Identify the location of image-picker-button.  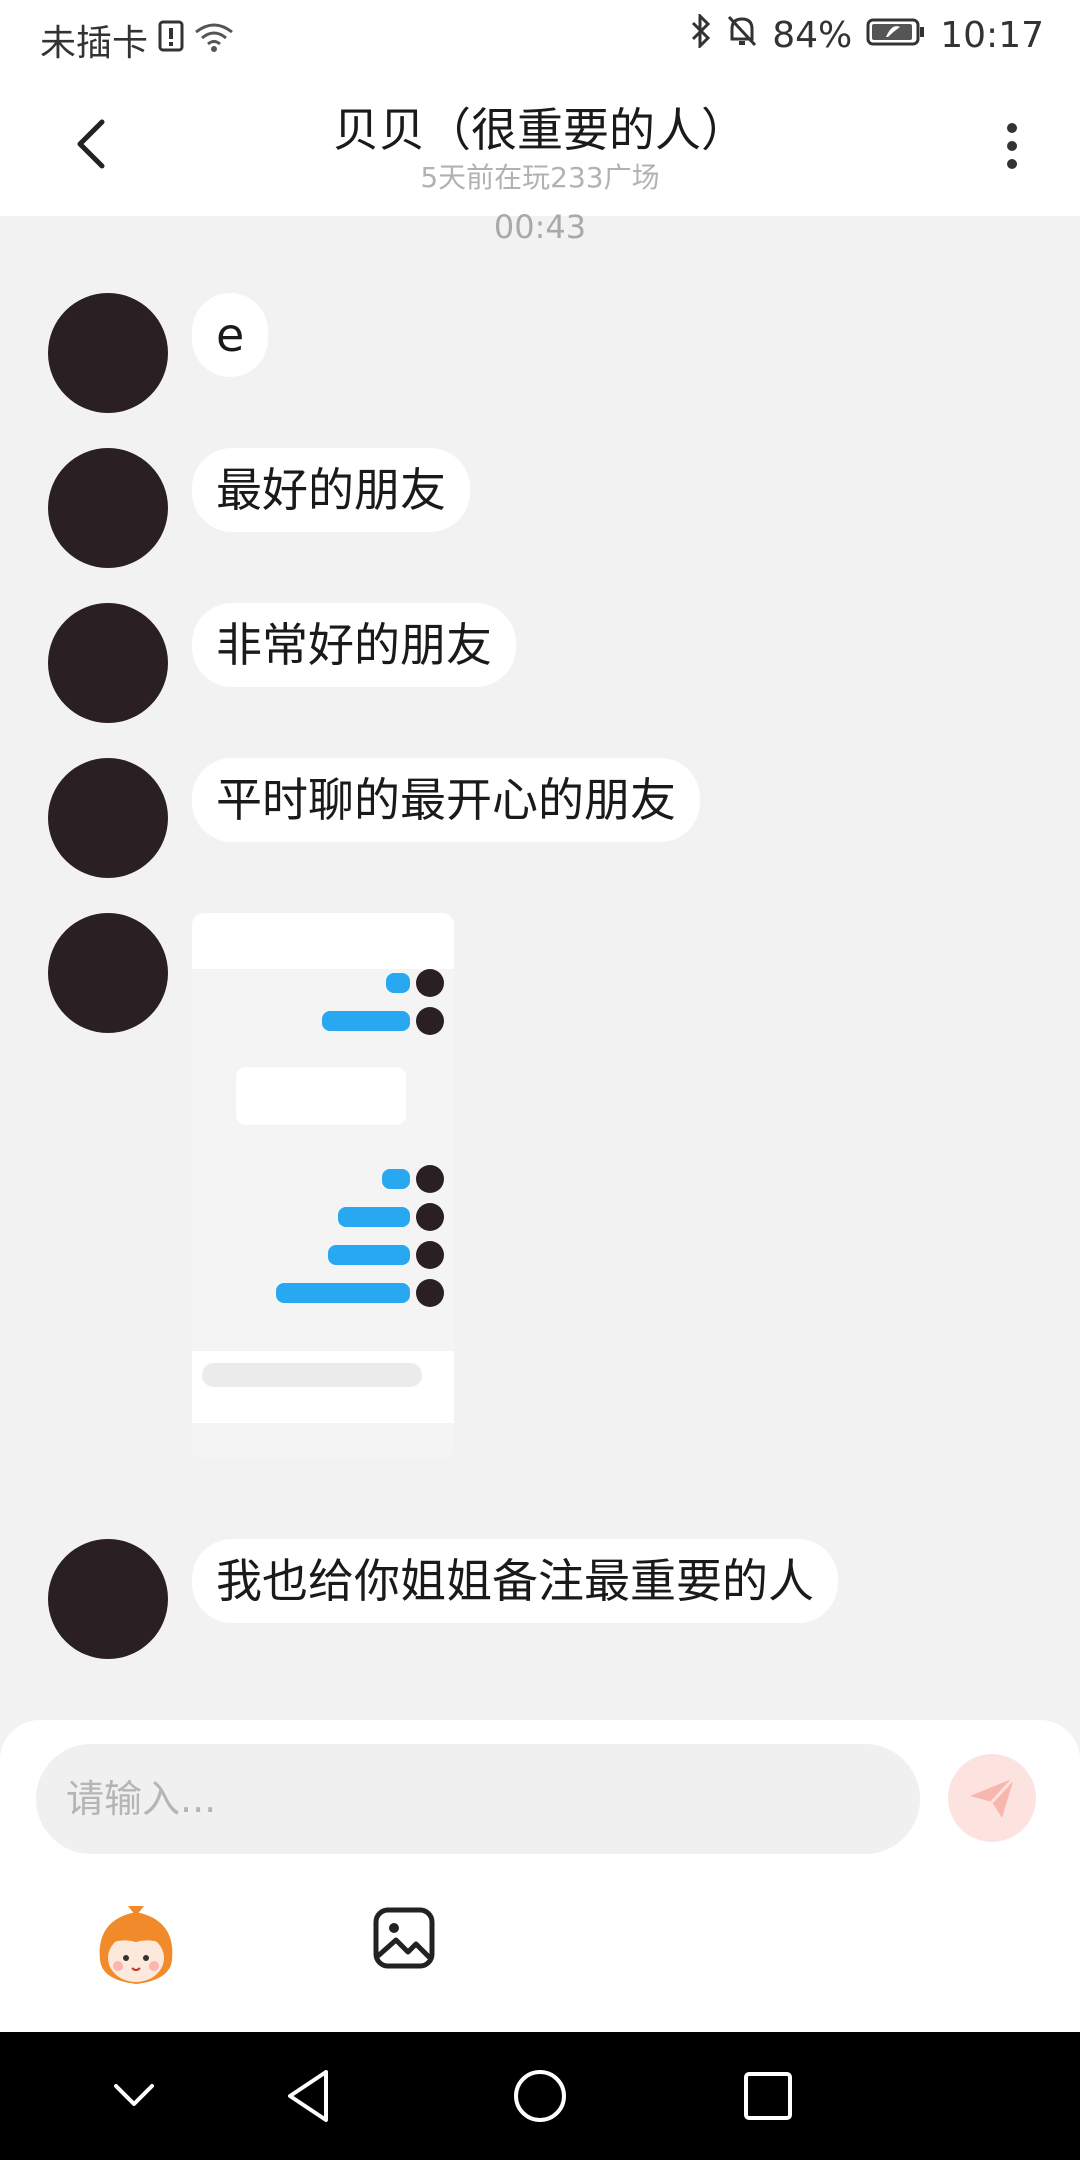
(404, 1938).